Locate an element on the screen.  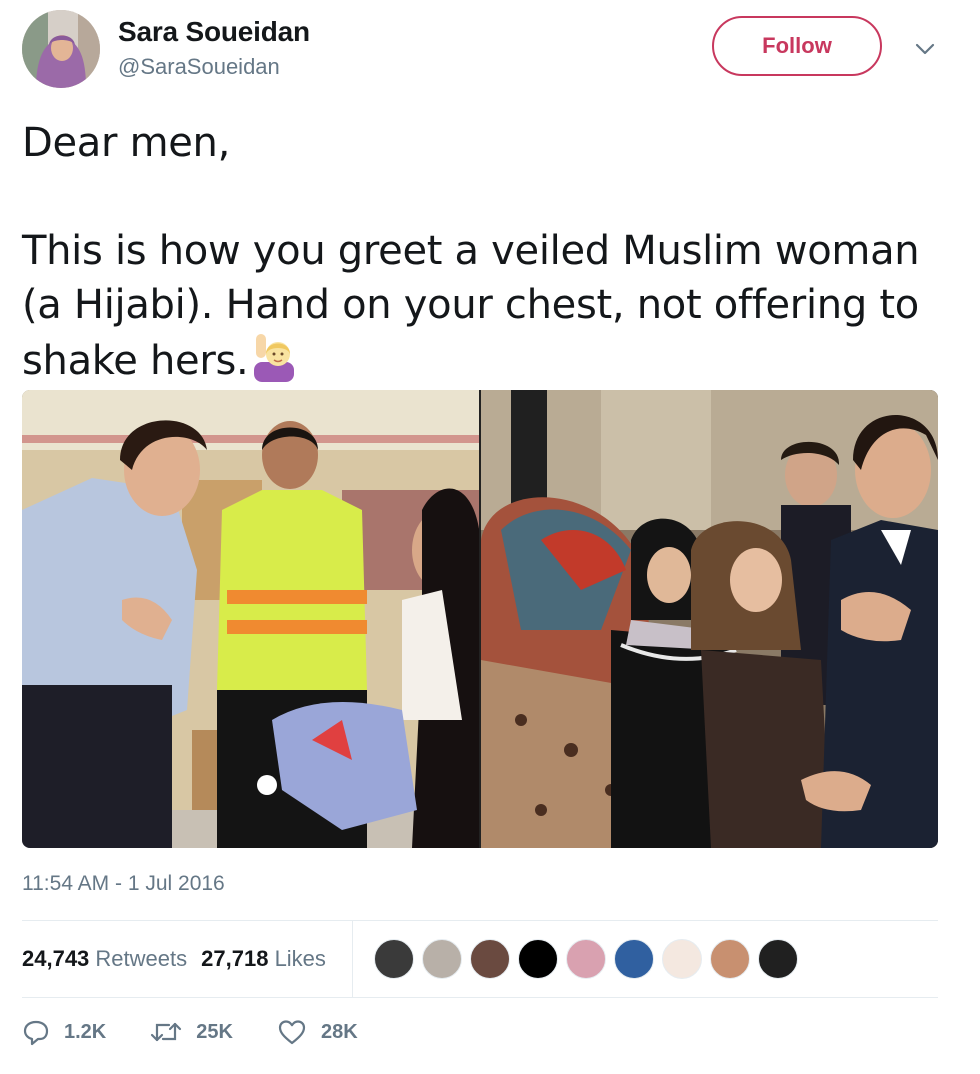
tweet-stats: 24,743 Retweets 27,718 Likes is located at coordinates (480, 959).